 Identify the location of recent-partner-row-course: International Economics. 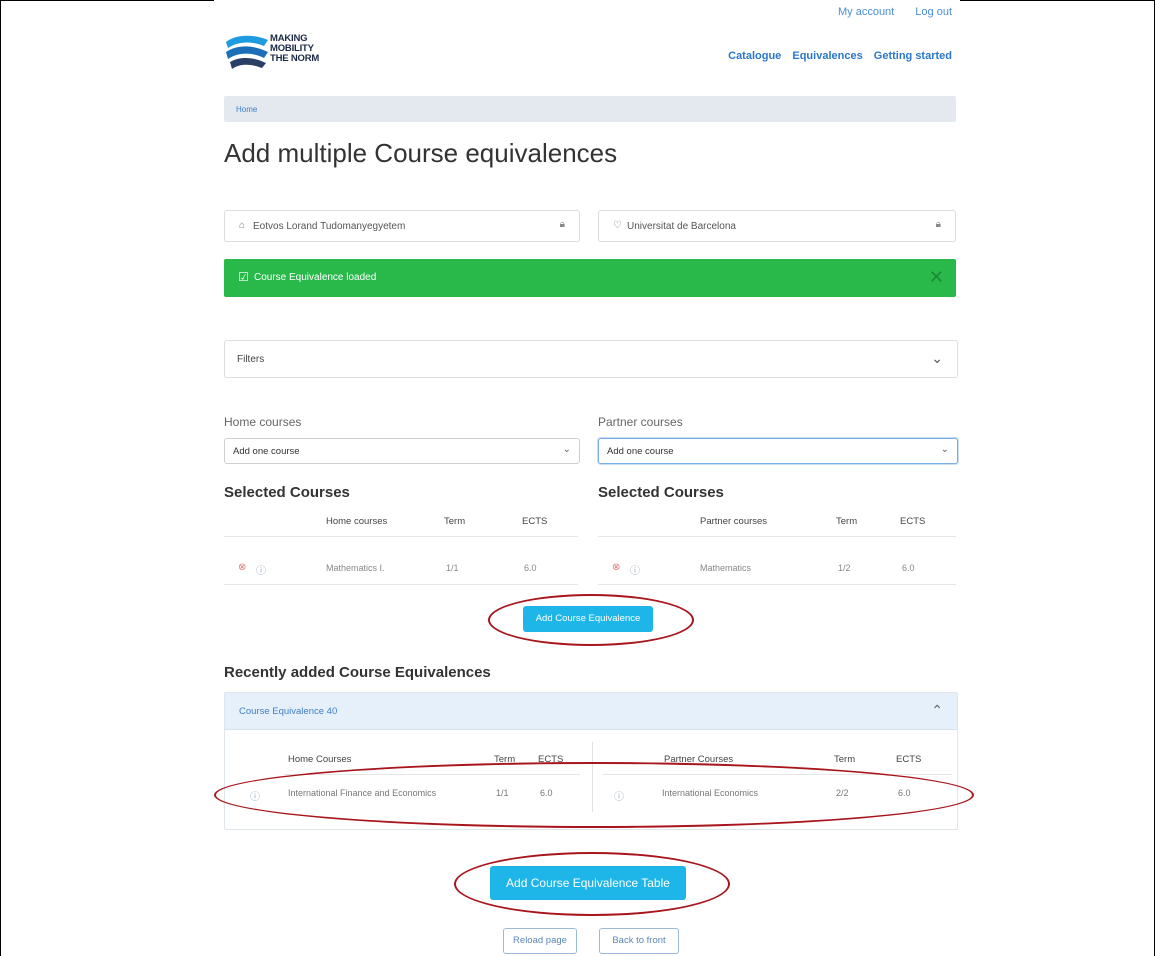
(710, 793).